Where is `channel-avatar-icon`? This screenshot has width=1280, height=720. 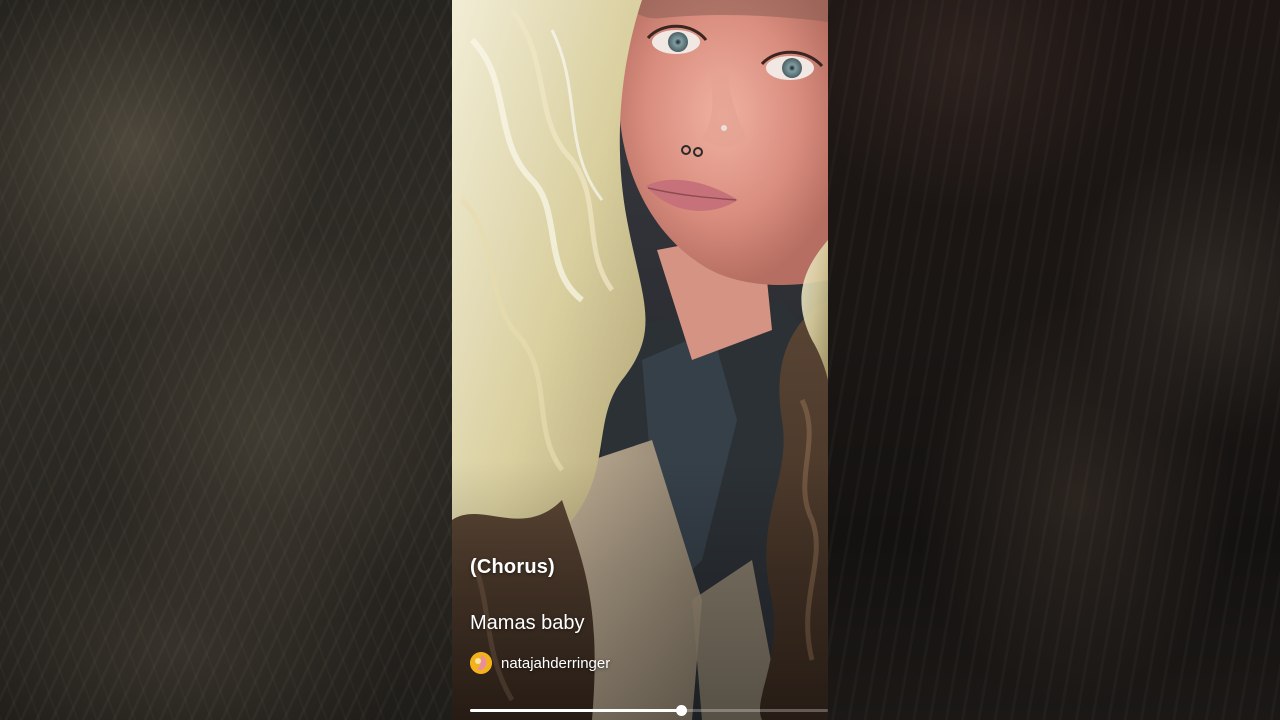 channel-avatar-icon is located at coordinates (481, 663).